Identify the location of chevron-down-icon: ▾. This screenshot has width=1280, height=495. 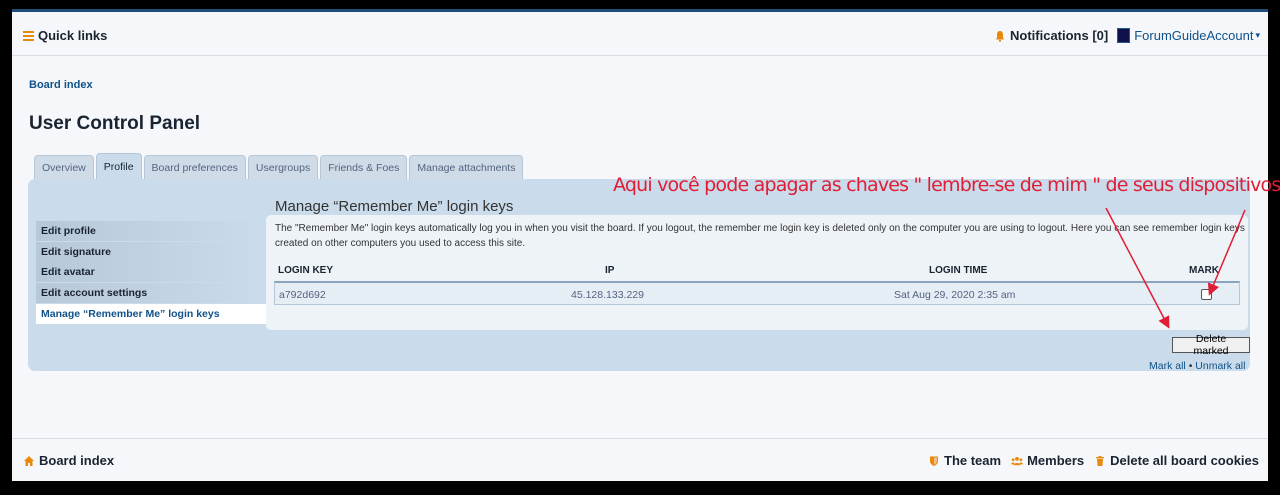
(1257, 35).